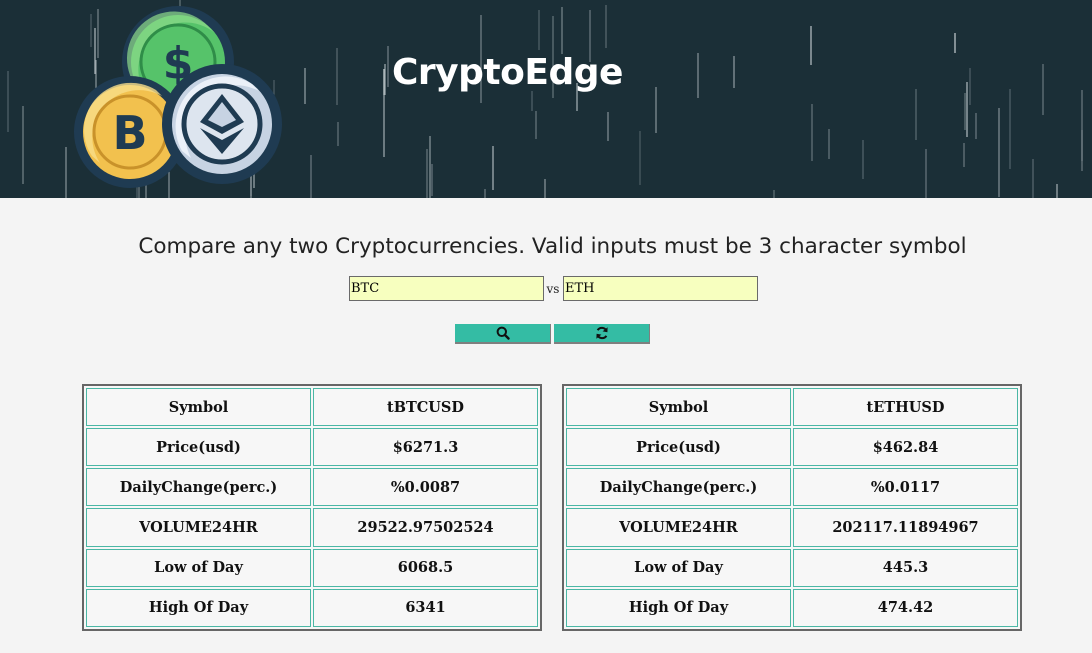  Describe the element at coordinates (312, 407) in the screenshot. I see `table-row-symbol: Symbol tBTCUSD` at that location.